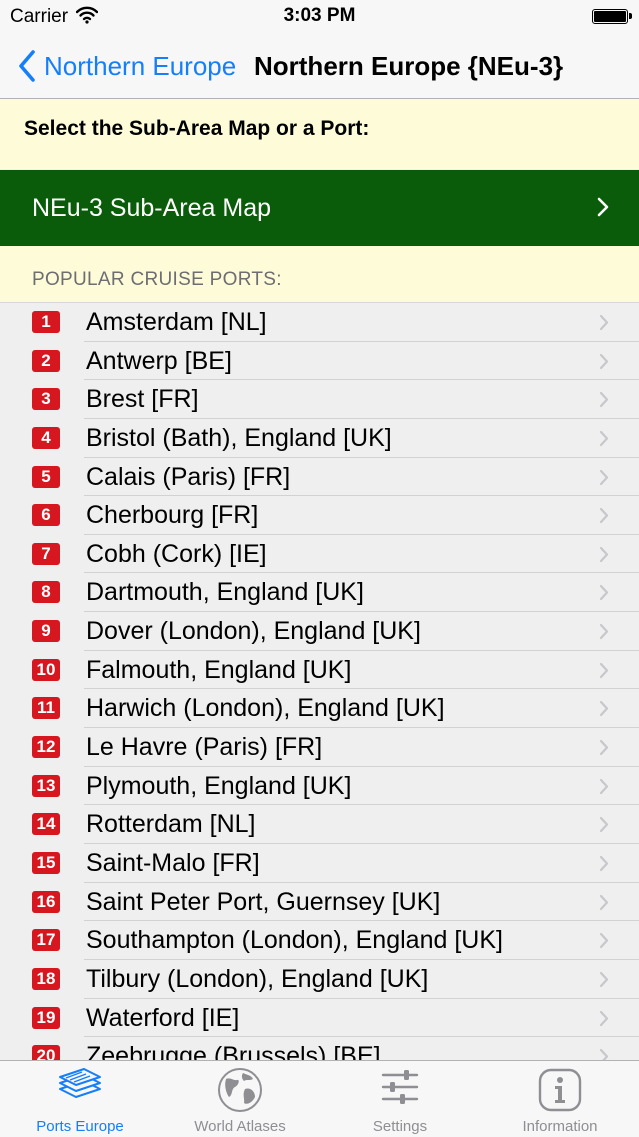 Image resolution: width=639 pixels, height=1137 pixels. I want to click on port-name: Calais (Paris) [FR], so click(188, 476).